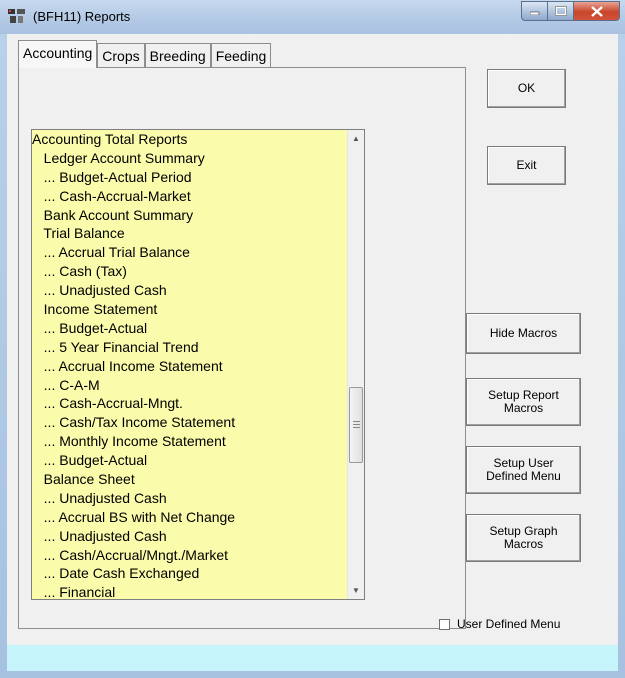 This screenshot has height=678, width=625. I want to click on setup-graph-macros-label: Setup Graph Macros, so click(523, 537).